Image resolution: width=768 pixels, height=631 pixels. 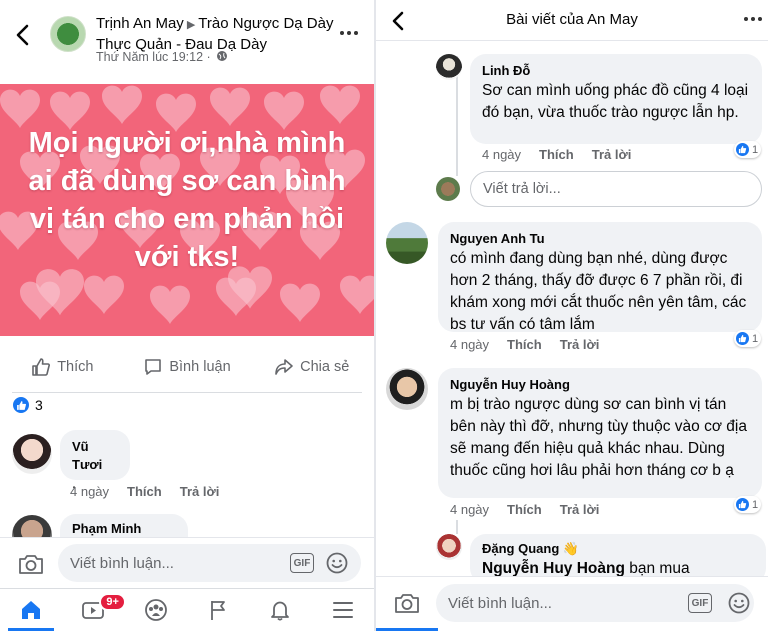 What do you see at coordinates (600, 385) in the screenshot?
I see `commenter-name: Nguyễn Huy Hoàng` at bounding box center [600, 385].